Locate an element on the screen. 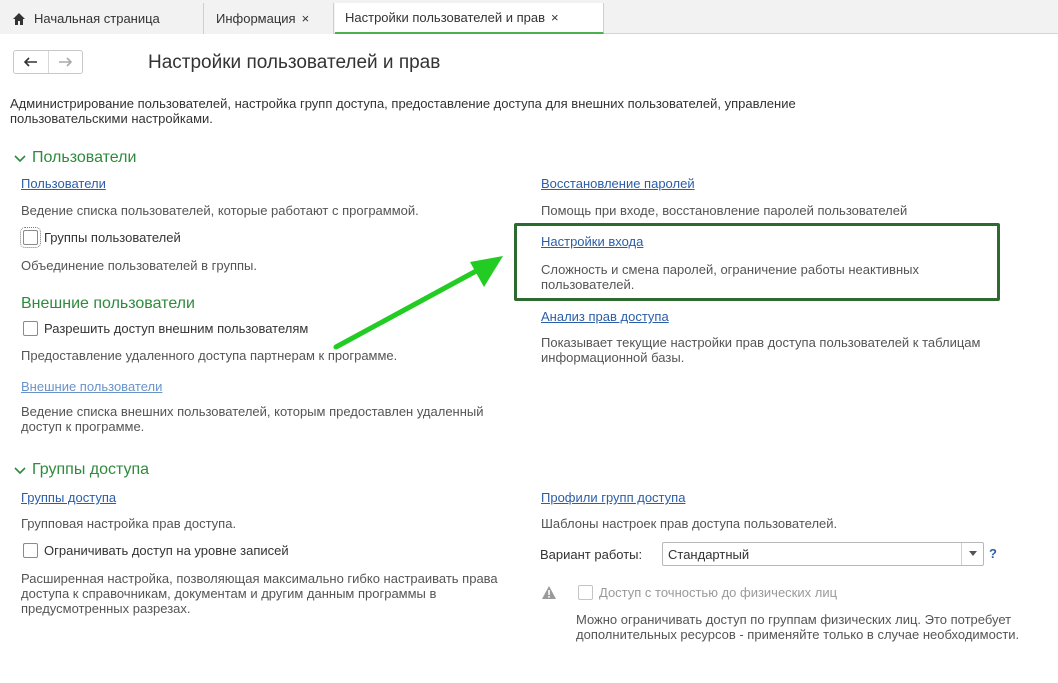 The height and width of the screenshot is (683, 1058). allow-external-checkbox: Разрешить доступ внешним пользователям is located at coordinates (165, 328).